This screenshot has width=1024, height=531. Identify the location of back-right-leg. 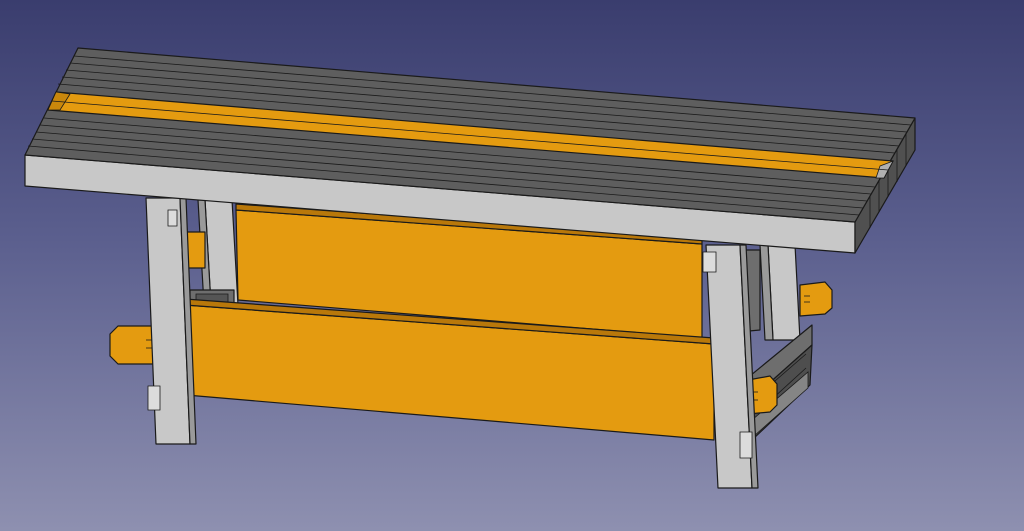
(780, 292).